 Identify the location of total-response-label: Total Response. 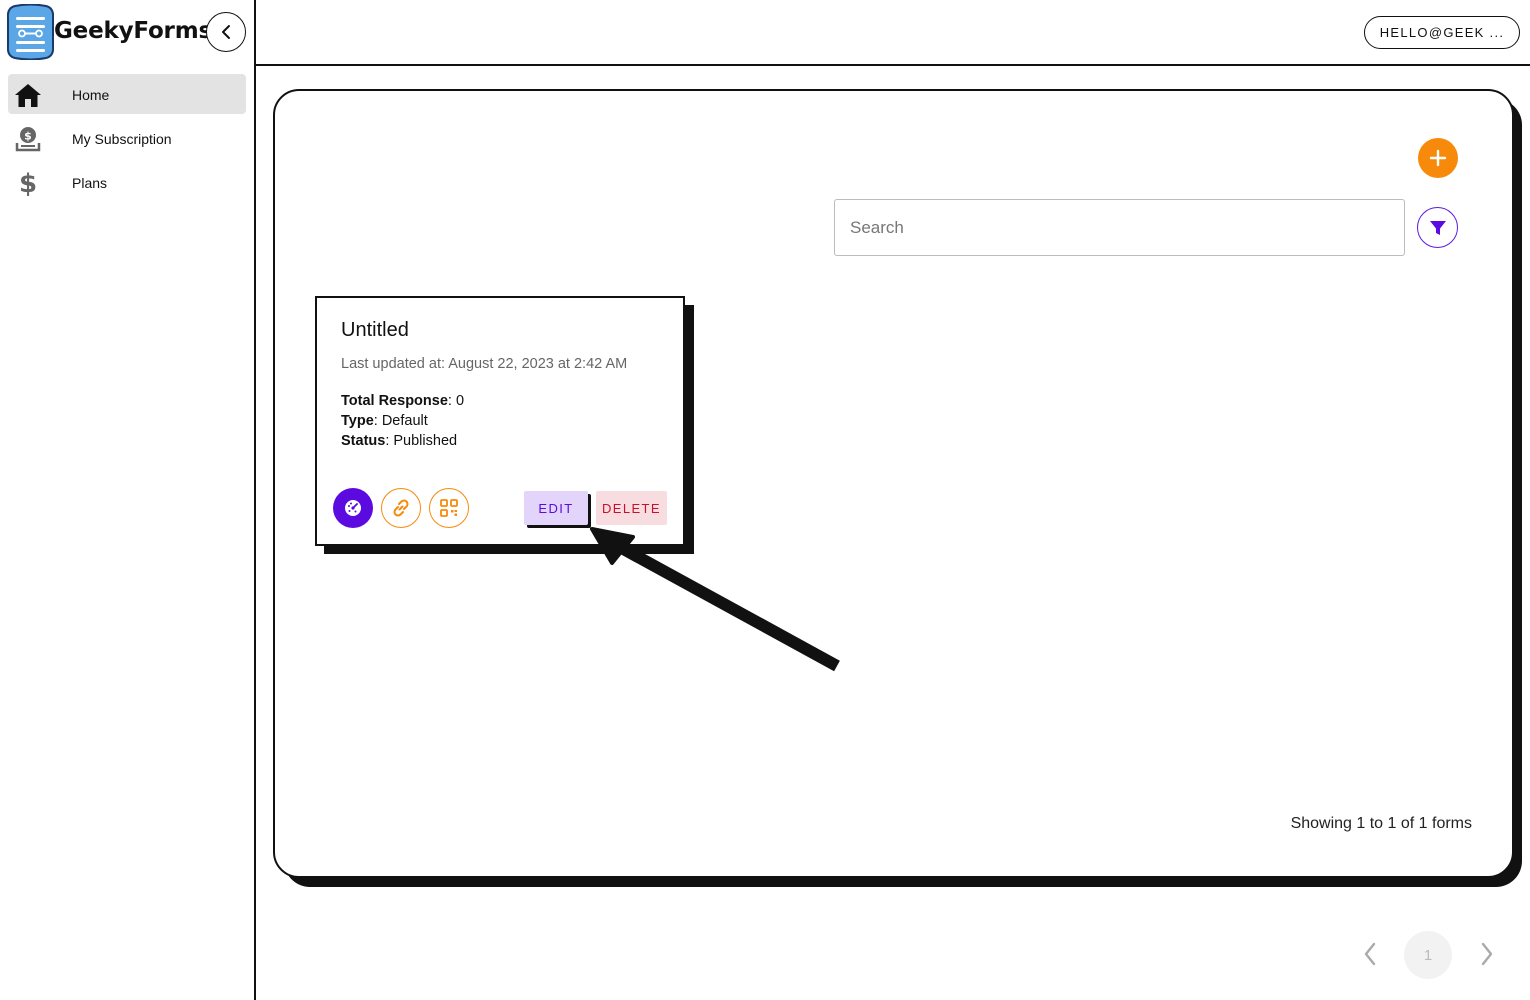
(394, 401).